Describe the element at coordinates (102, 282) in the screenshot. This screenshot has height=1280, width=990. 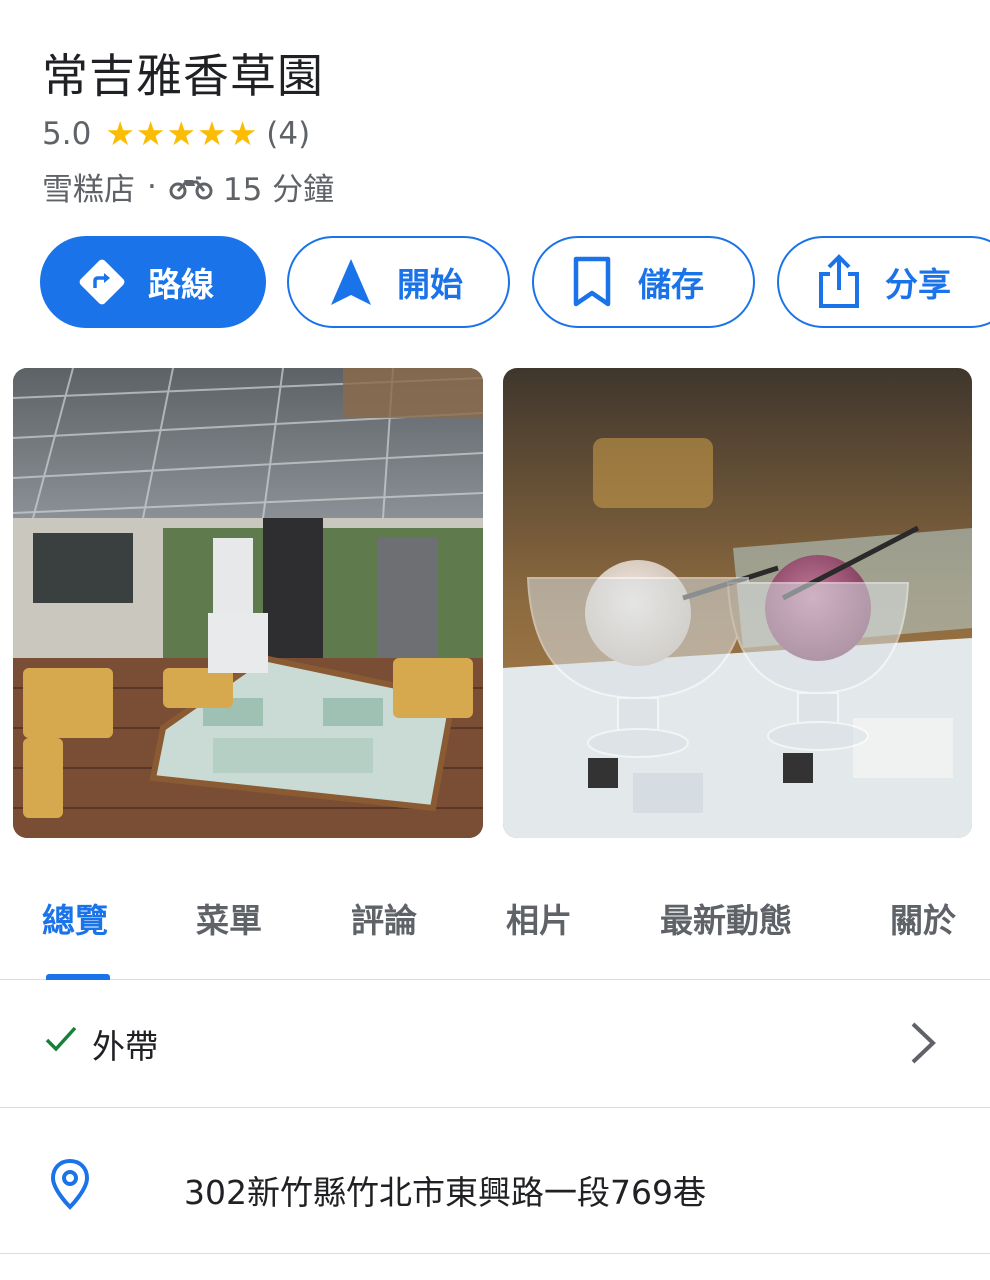
I see `directions-icon` at that location.